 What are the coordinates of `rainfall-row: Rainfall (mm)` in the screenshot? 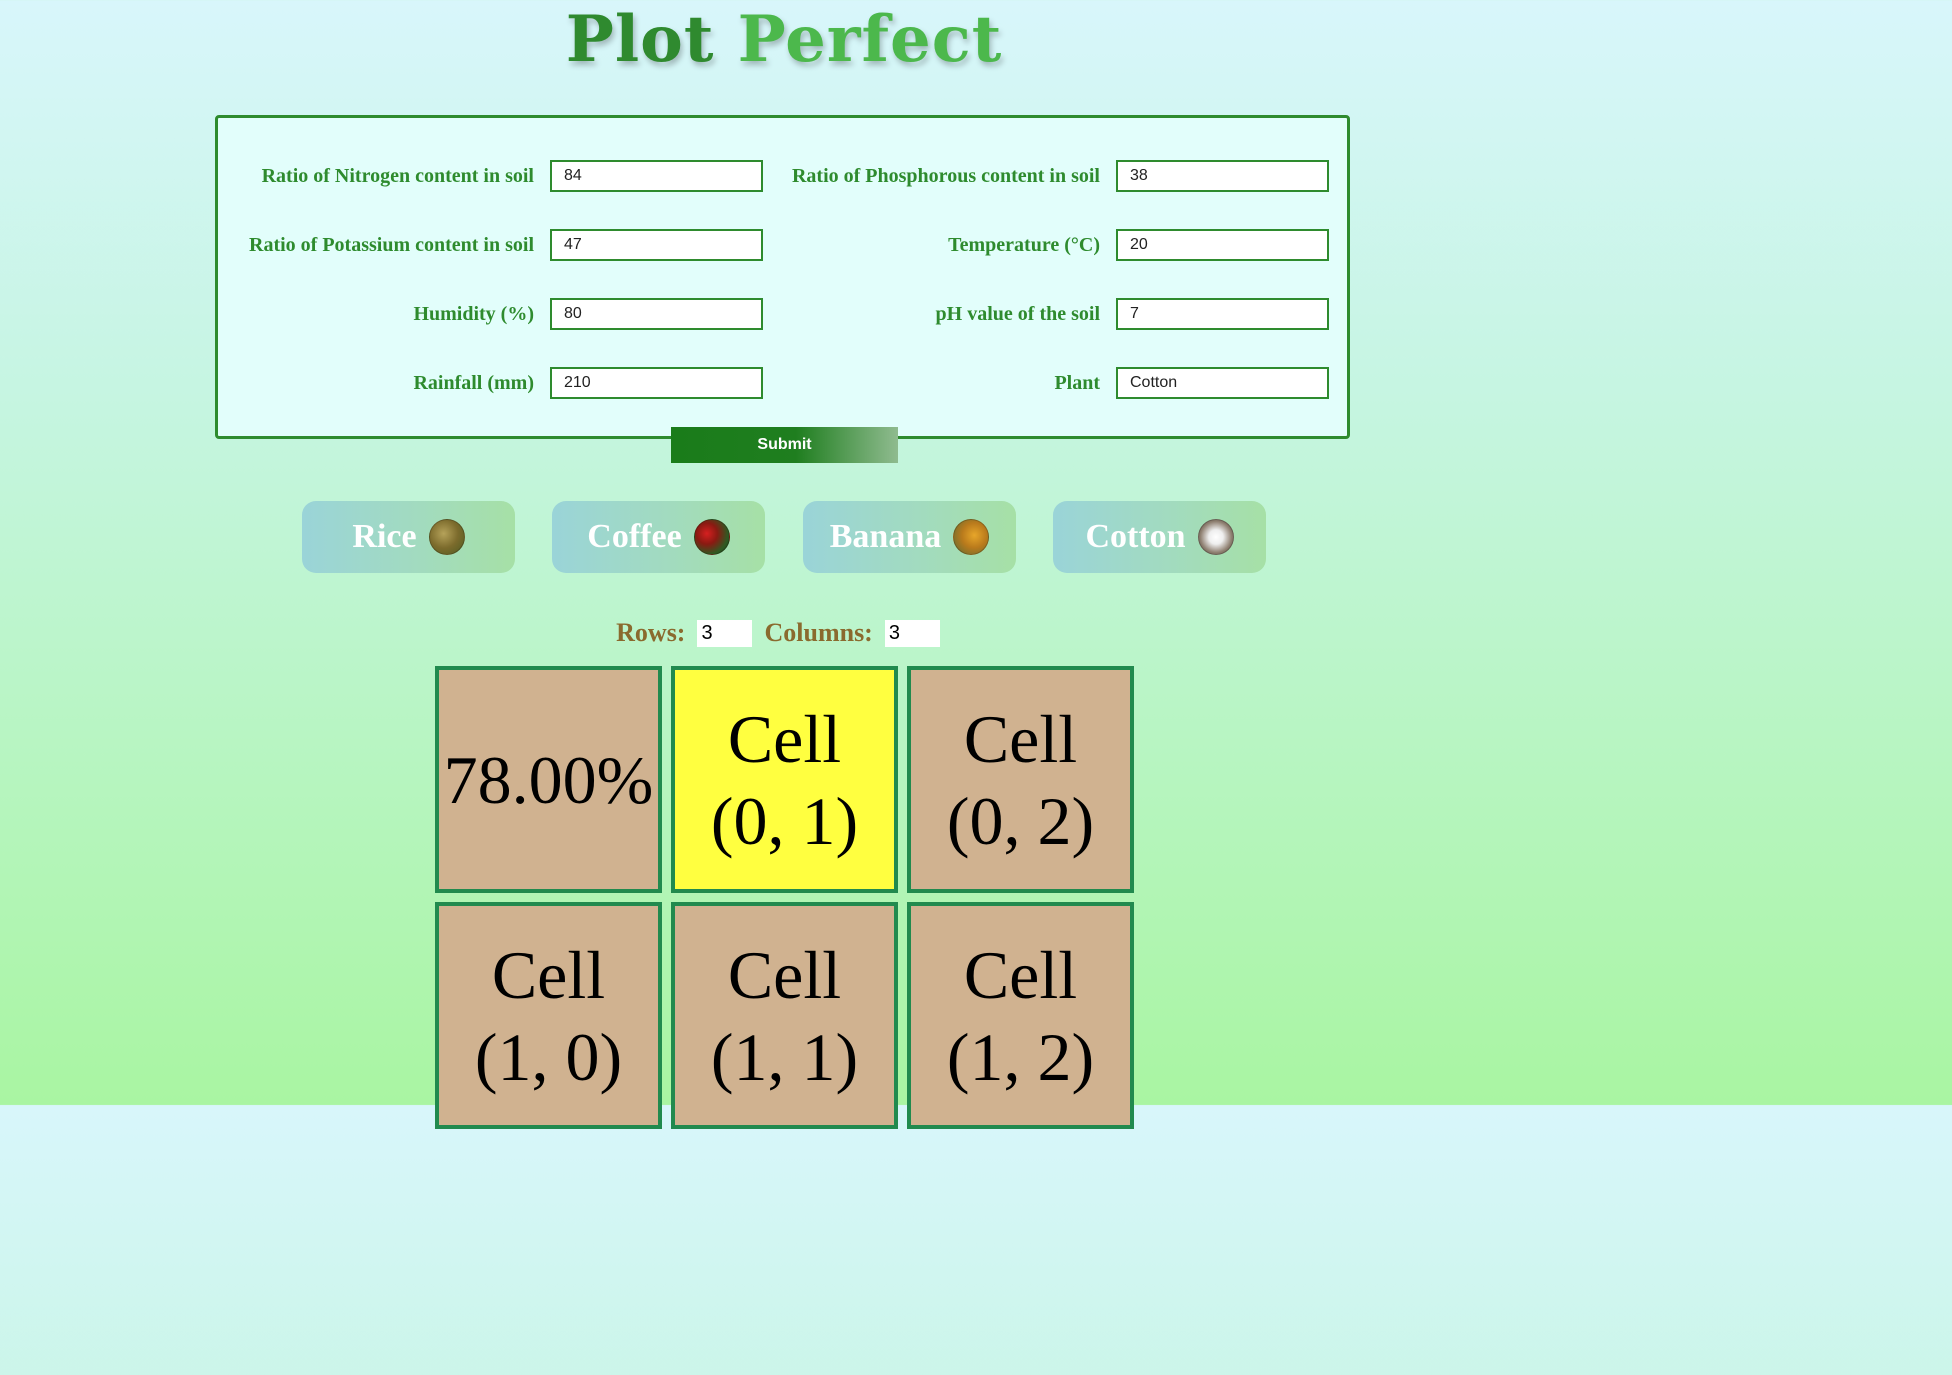 It's located at (501, 383).